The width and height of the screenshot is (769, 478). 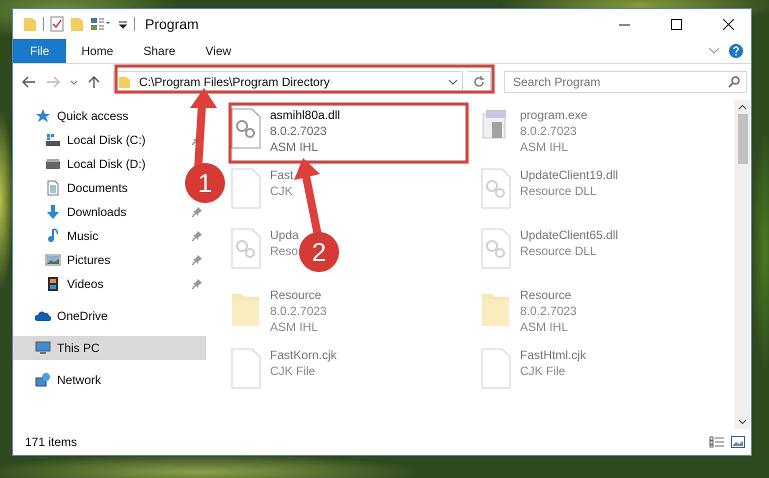 What do you see at coordinates (53, 212) in the screenshot?
I see `download-arrow-icon` at bounding box center [53, 212].